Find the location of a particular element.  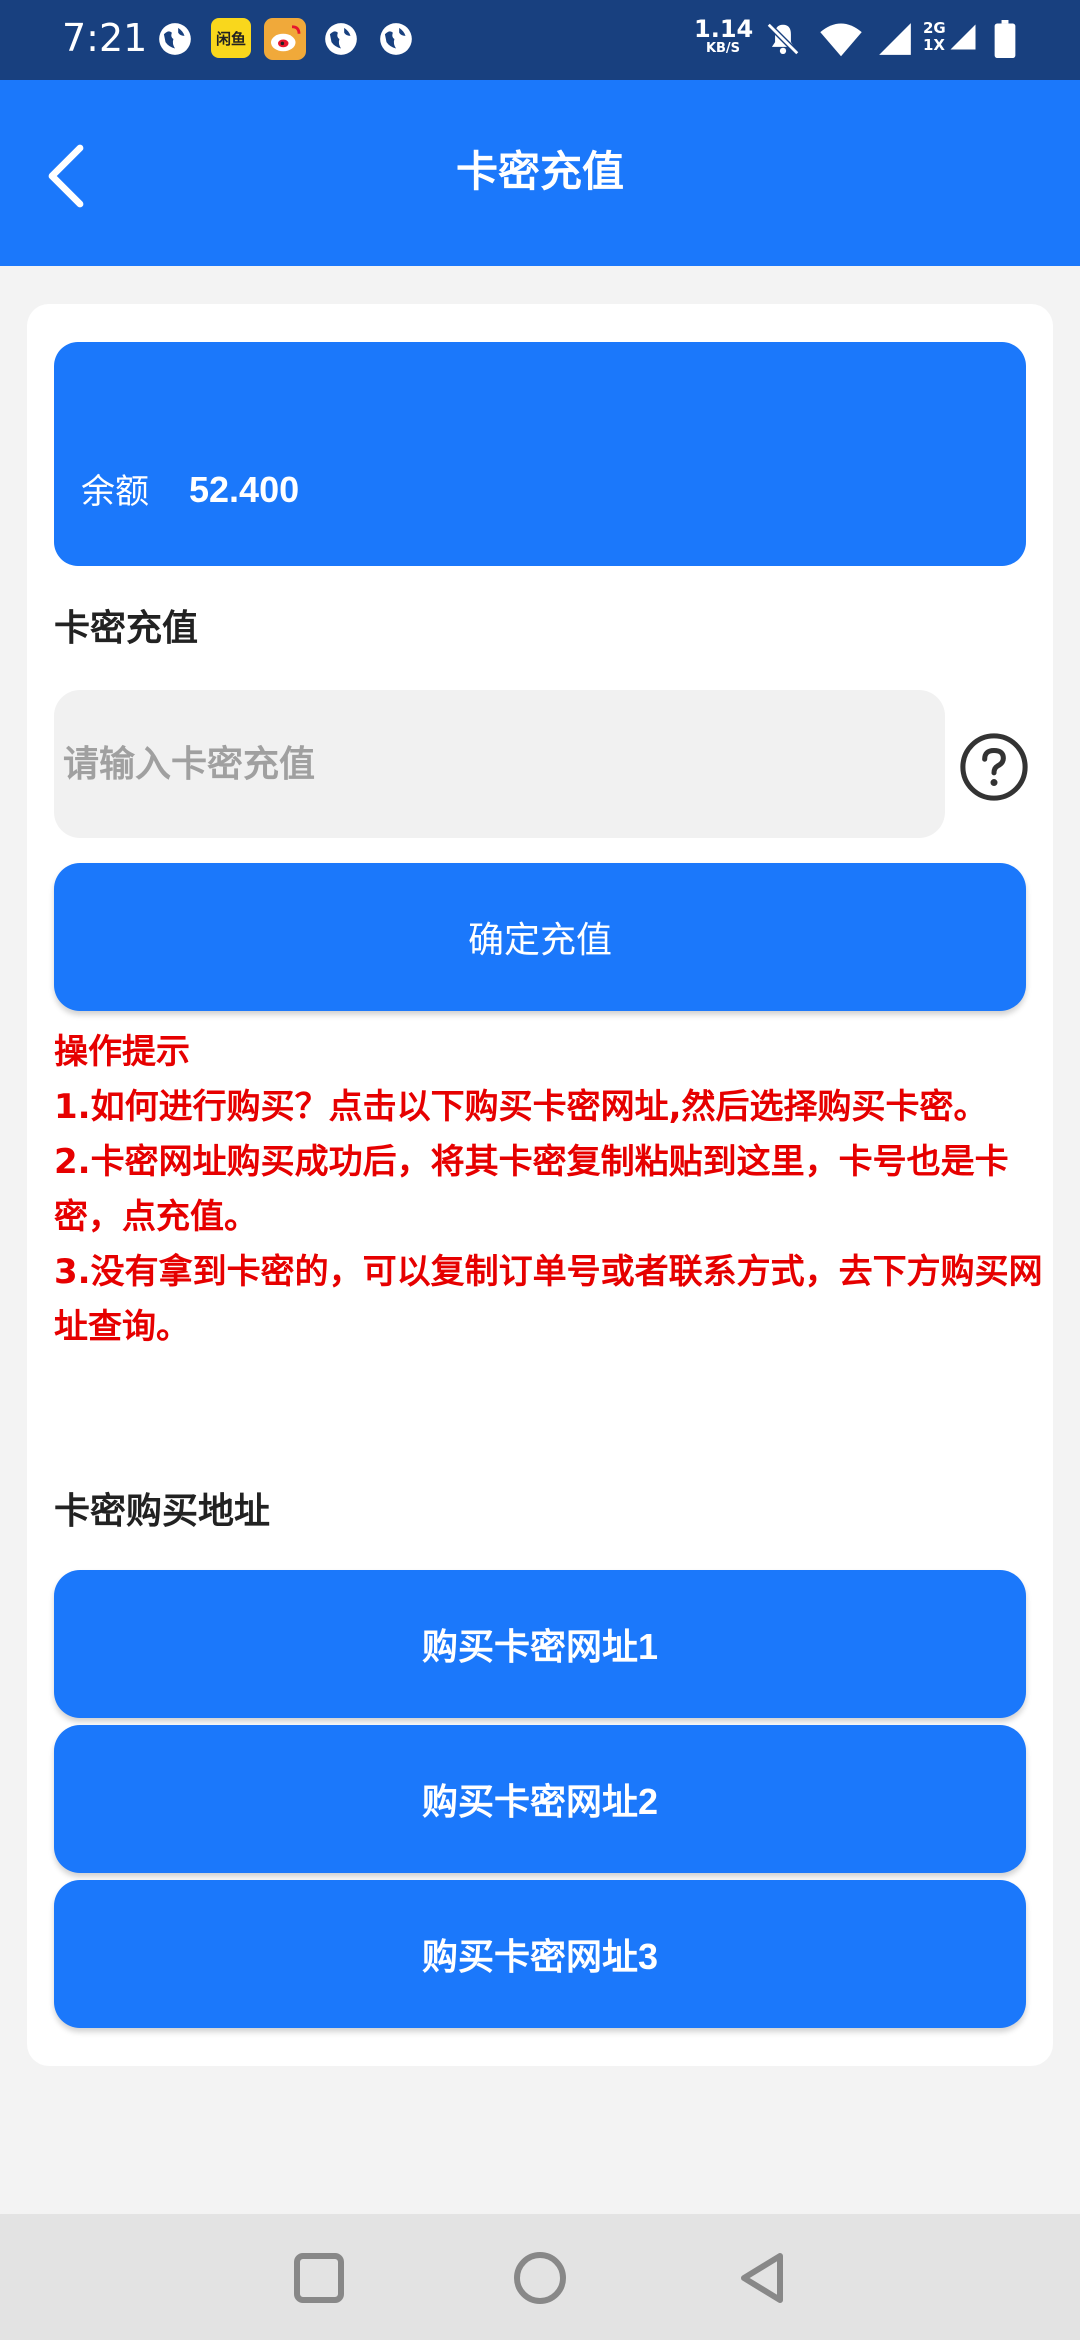

tips-line-3: 3.没有拿到卡密的，可以复制订单号或者联系方式，去下方购买网址查询。 is located at coordinates (548, 1299).